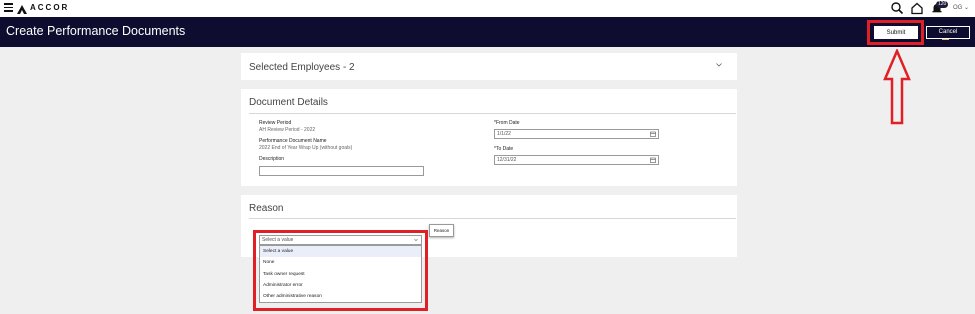 This screenshot has width=975, height=314. What do you see at coordinates (293, 141) in the screenshot?
I see `document-name-label: Performance Document Name` at bounding box center [293, 141].